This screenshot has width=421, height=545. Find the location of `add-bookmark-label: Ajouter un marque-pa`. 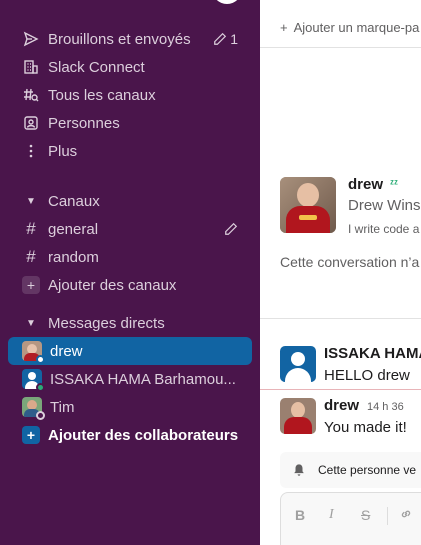

add-bookmark-label: Ajouter un marque-pa is located at coordinates (356, 27).